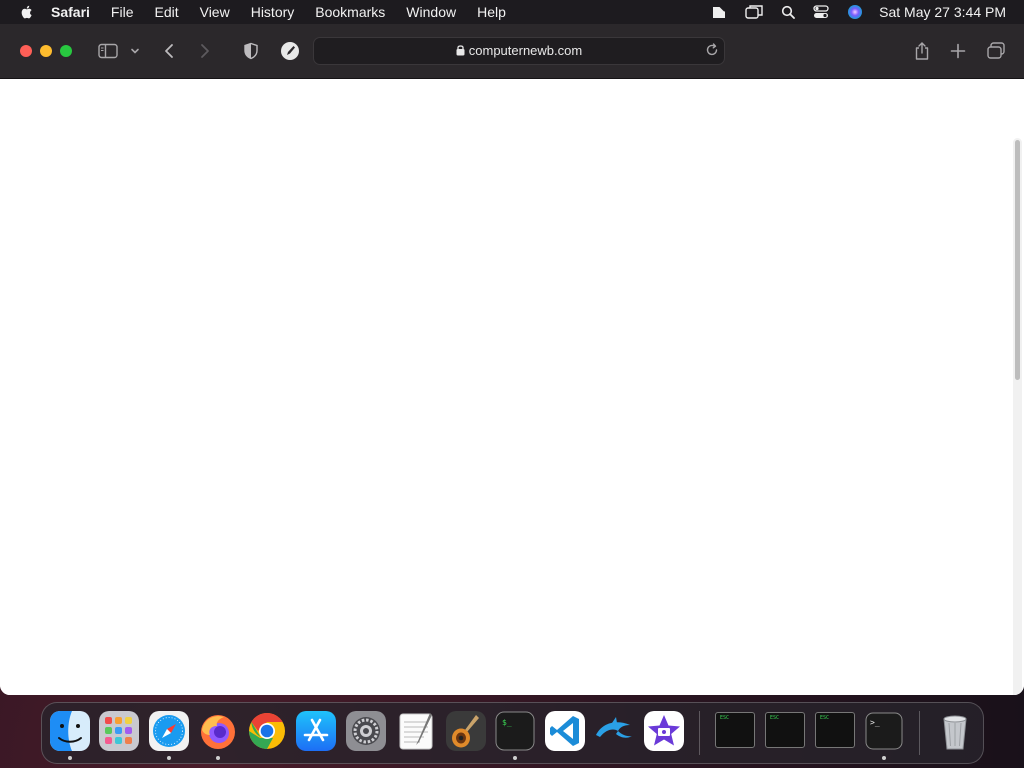  What do you see at coordinates (27, 12) in the screenshot?
I see `apple-logo-icon` at bounding box center [27, 12].